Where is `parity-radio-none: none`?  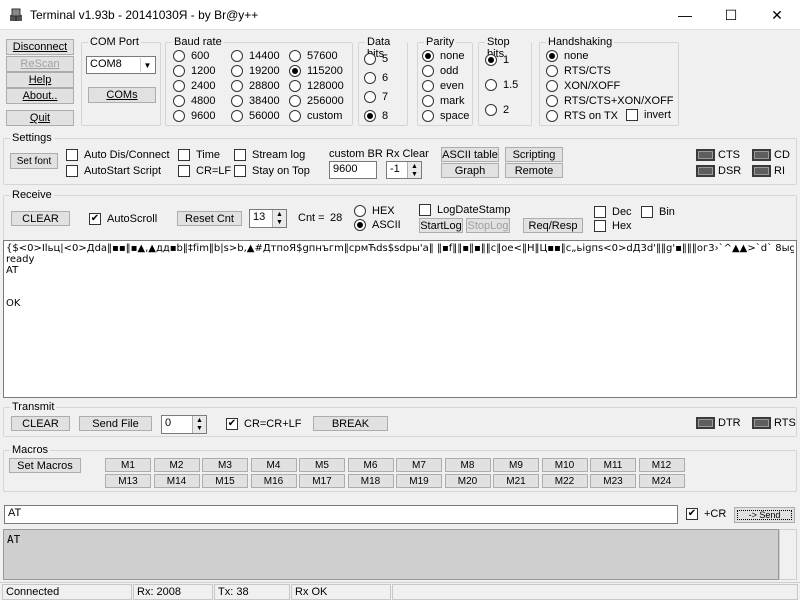
parity-radio-none: none is located at coordinates (443, 56).